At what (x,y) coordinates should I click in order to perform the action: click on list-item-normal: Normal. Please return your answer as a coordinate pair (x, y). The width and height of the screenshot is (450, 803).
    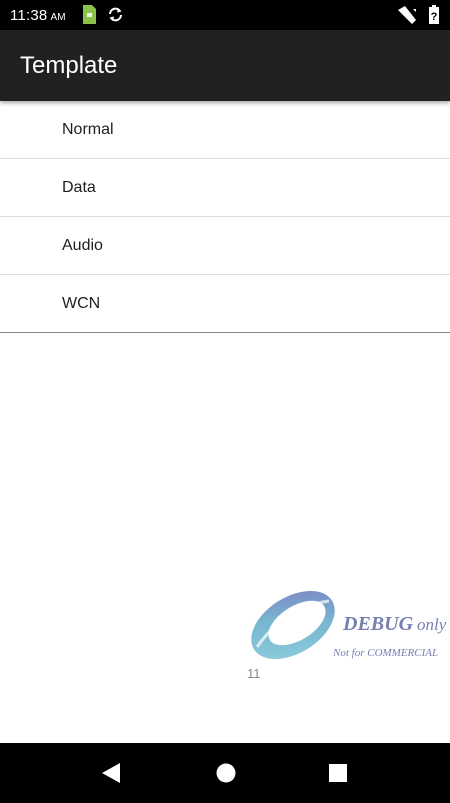
    Looking at the image, I should click on (225, 130).